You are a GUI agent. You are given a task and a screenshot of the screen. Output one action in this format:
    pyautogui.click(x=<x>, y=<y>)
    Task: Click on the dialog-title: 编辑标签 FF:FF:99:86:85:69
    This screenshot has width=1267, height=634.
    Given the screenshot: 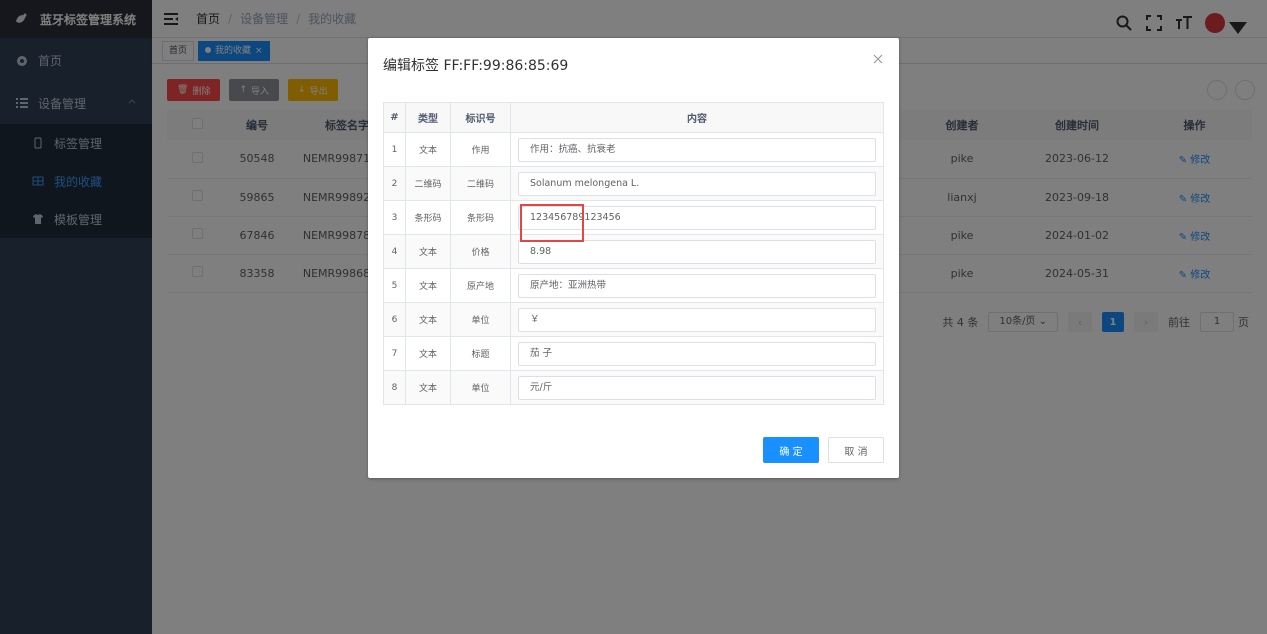 What is the action you would take?
    pyautogui.click(x=476, y=66)
    